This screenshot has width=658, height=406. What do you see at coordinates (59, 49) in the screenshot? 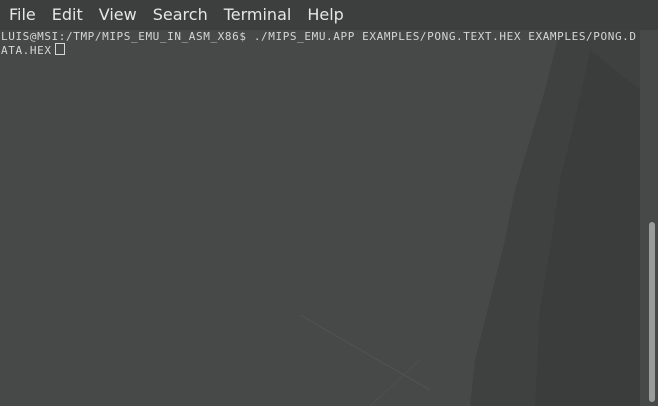
I see `text-cursor` at bounding box center [59, 49].